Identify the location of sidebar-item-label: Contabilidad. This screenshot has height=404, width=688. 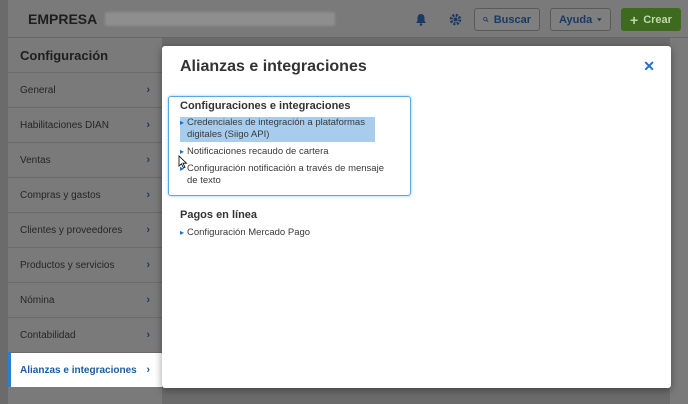
(48, 335).